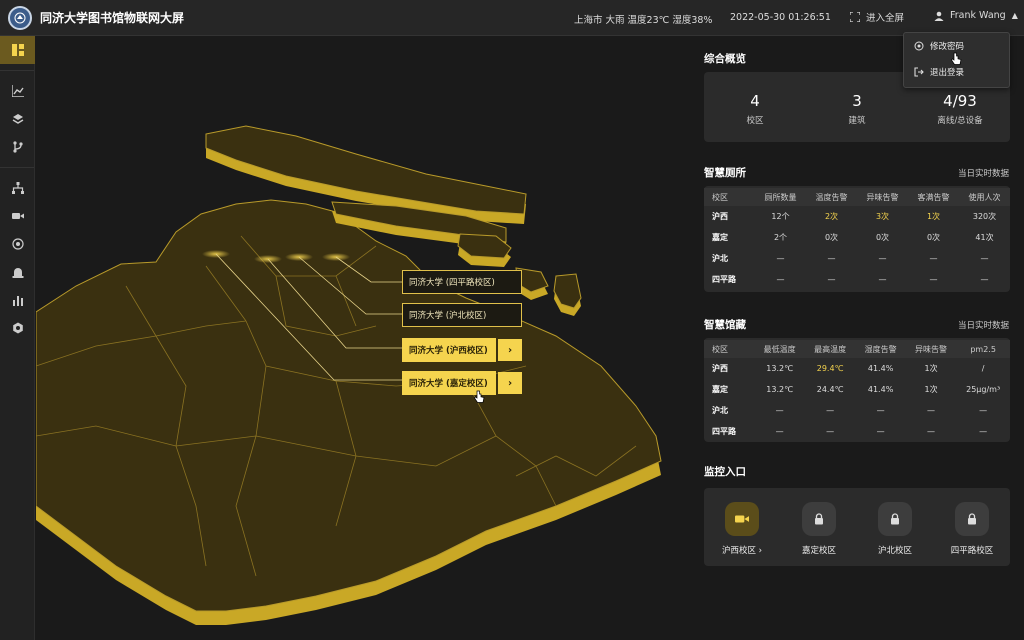  Describe the element at coordinates (857, 527) in the screenshot. I see `monitor-card: 沪西校区 › 嘉定校区 沪北校区 四平路校区` at that location.